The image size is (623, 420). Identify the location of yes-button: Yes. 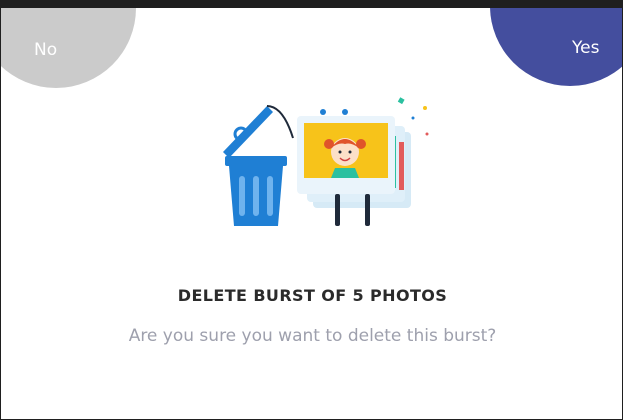
(556, 47).